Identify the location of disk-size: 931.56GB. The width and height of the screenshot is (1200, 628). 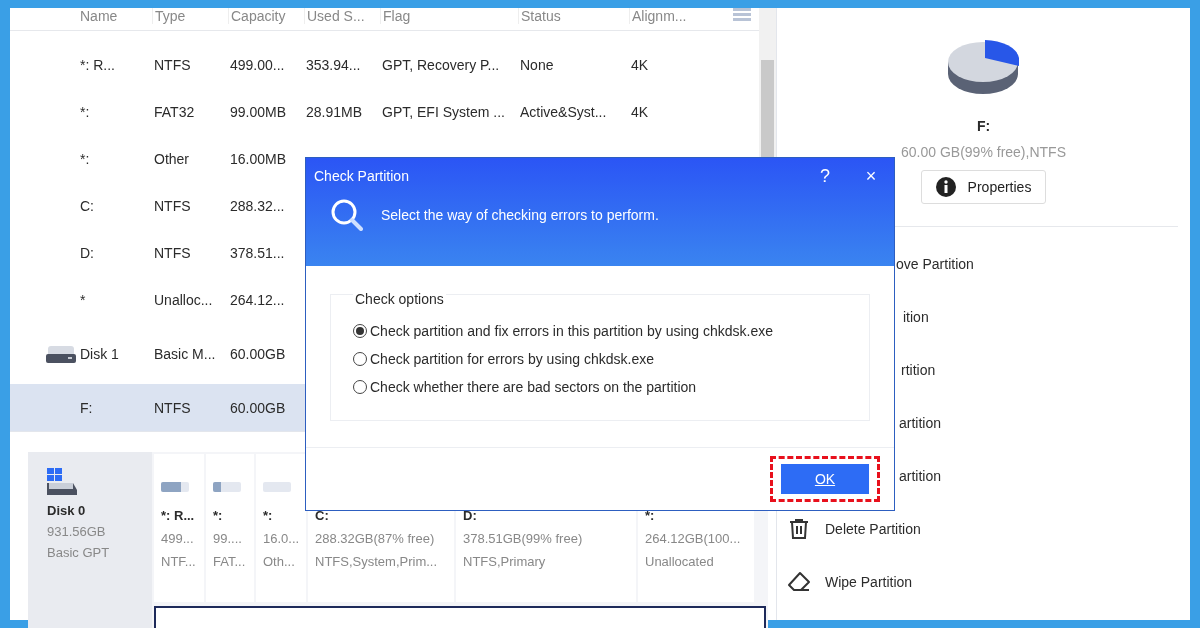
(77, 531).